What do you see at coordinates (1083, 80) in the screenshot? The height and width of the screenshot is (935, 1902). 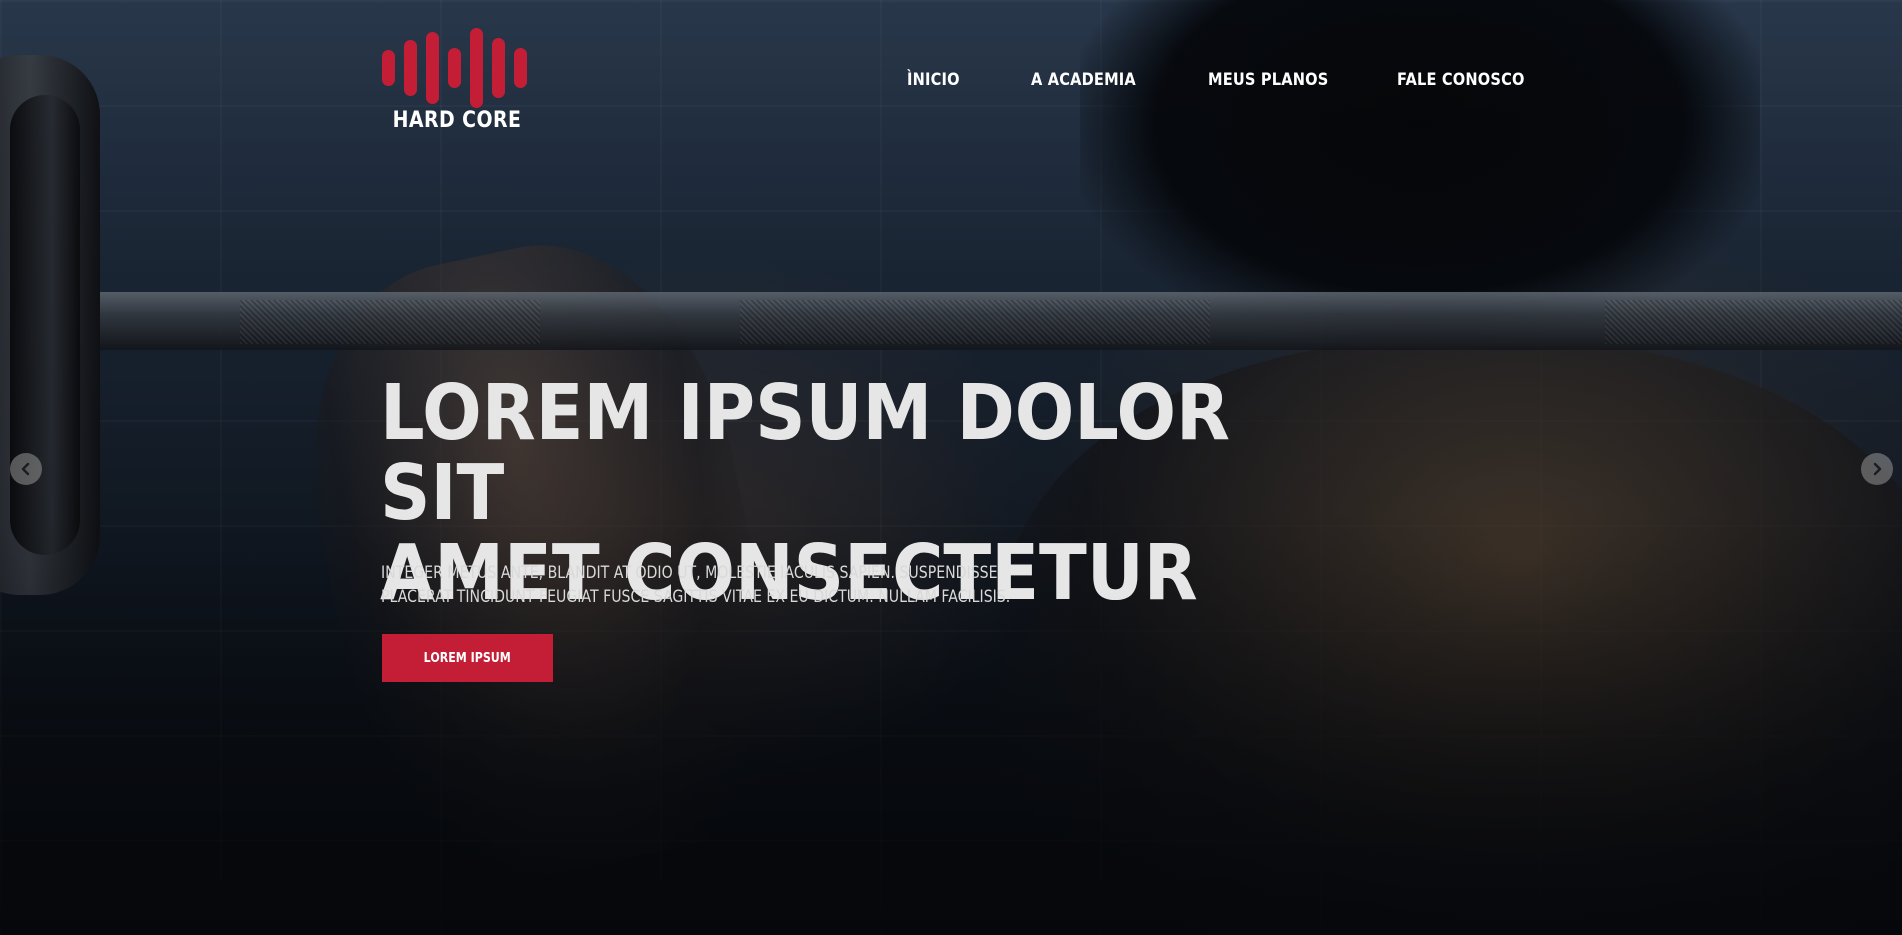 I see `nav-item-academia: A ACADEMIA` at bounding box center [1083, 80].